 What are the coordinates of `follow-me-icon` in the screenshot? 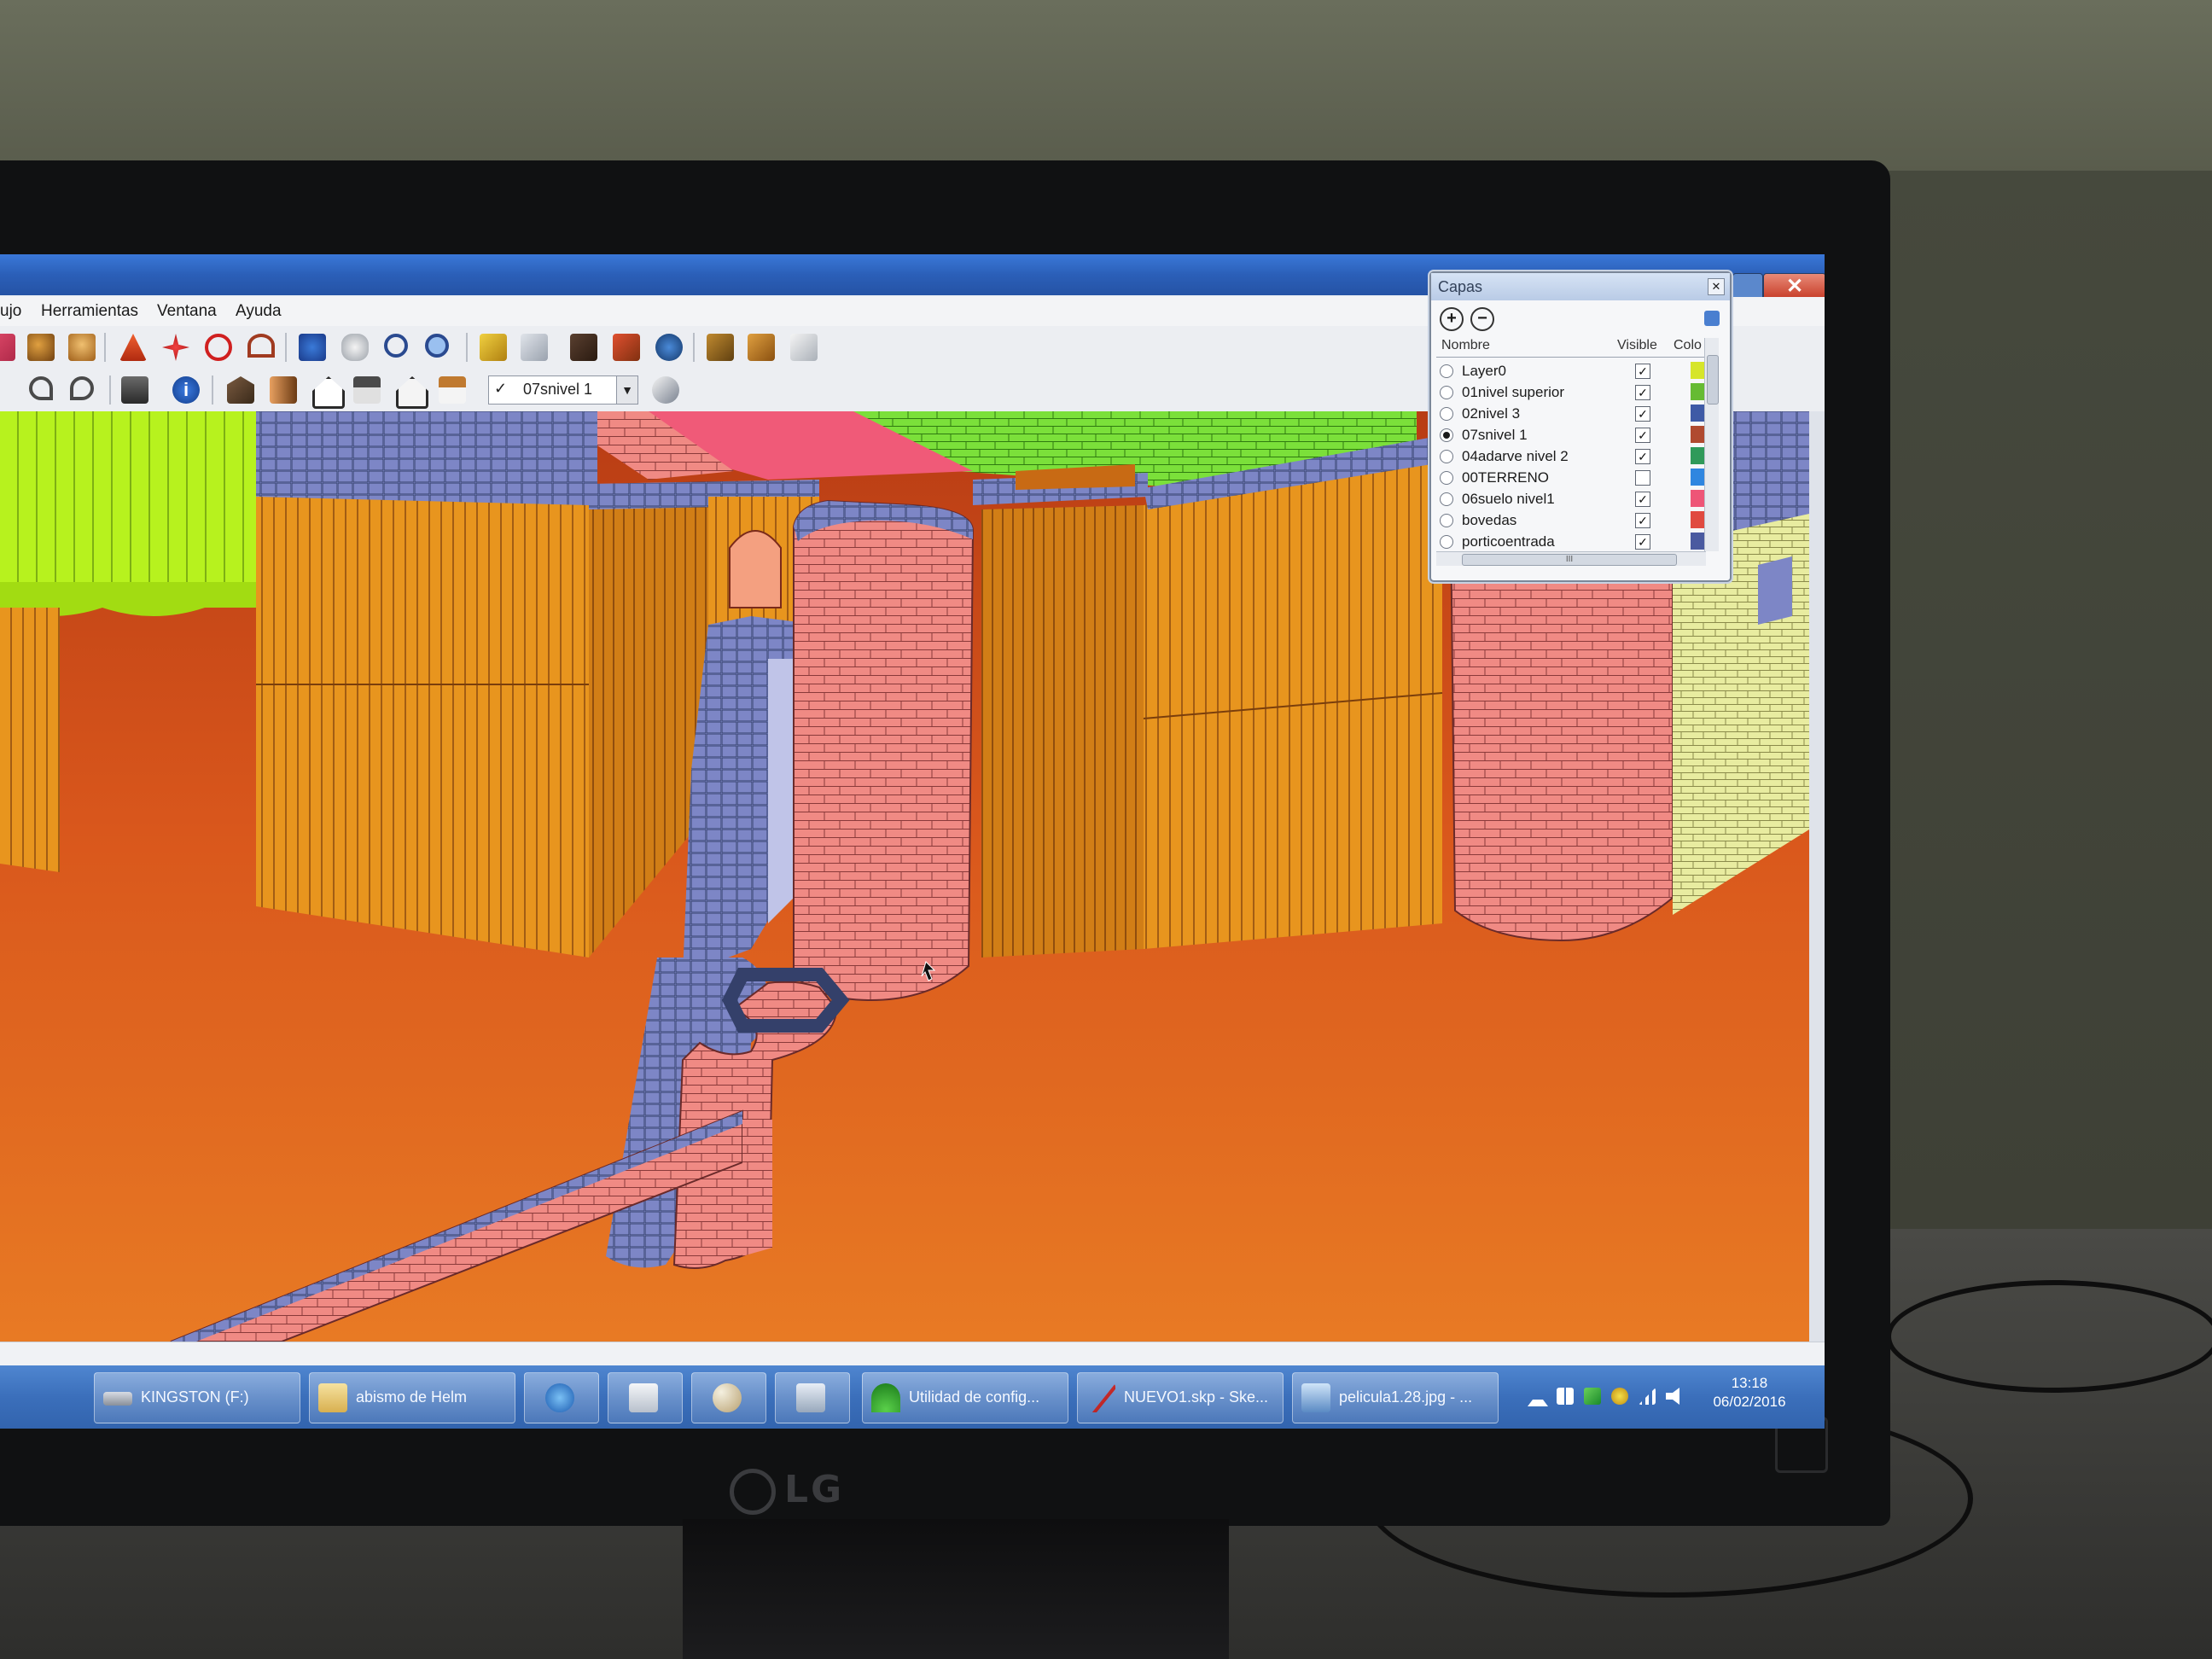 It's located at (218, 347).